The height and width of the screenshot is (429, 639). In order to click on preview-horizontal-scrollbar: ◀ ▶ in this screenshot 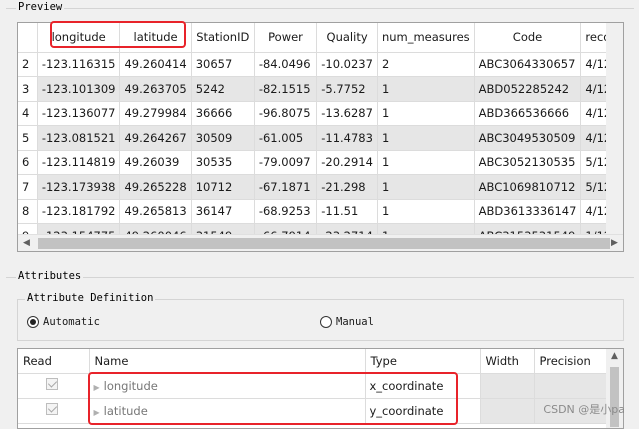, I will do `click(320, 242)`.